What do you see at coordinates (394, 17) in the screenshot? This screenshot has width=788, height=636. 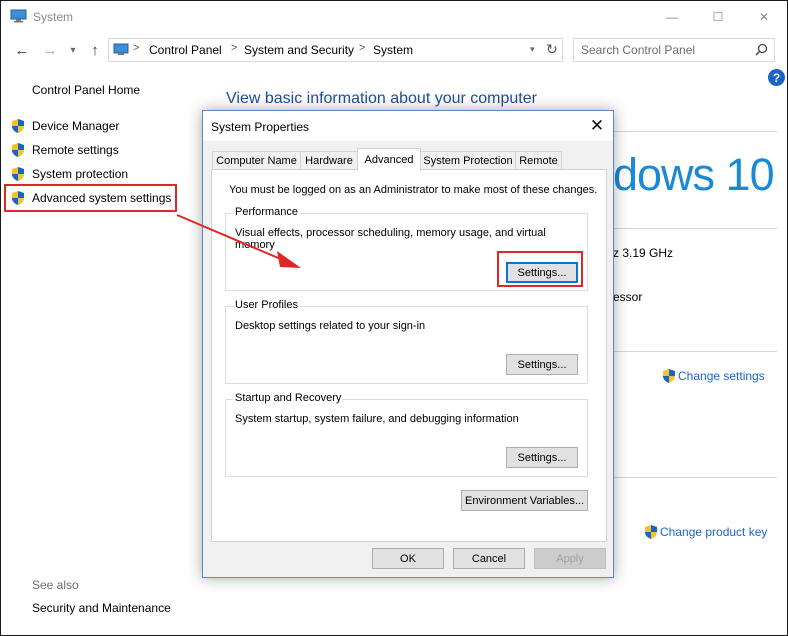 I see `title-bar: System — ☐ ✕` at bounding box center [394, 17].